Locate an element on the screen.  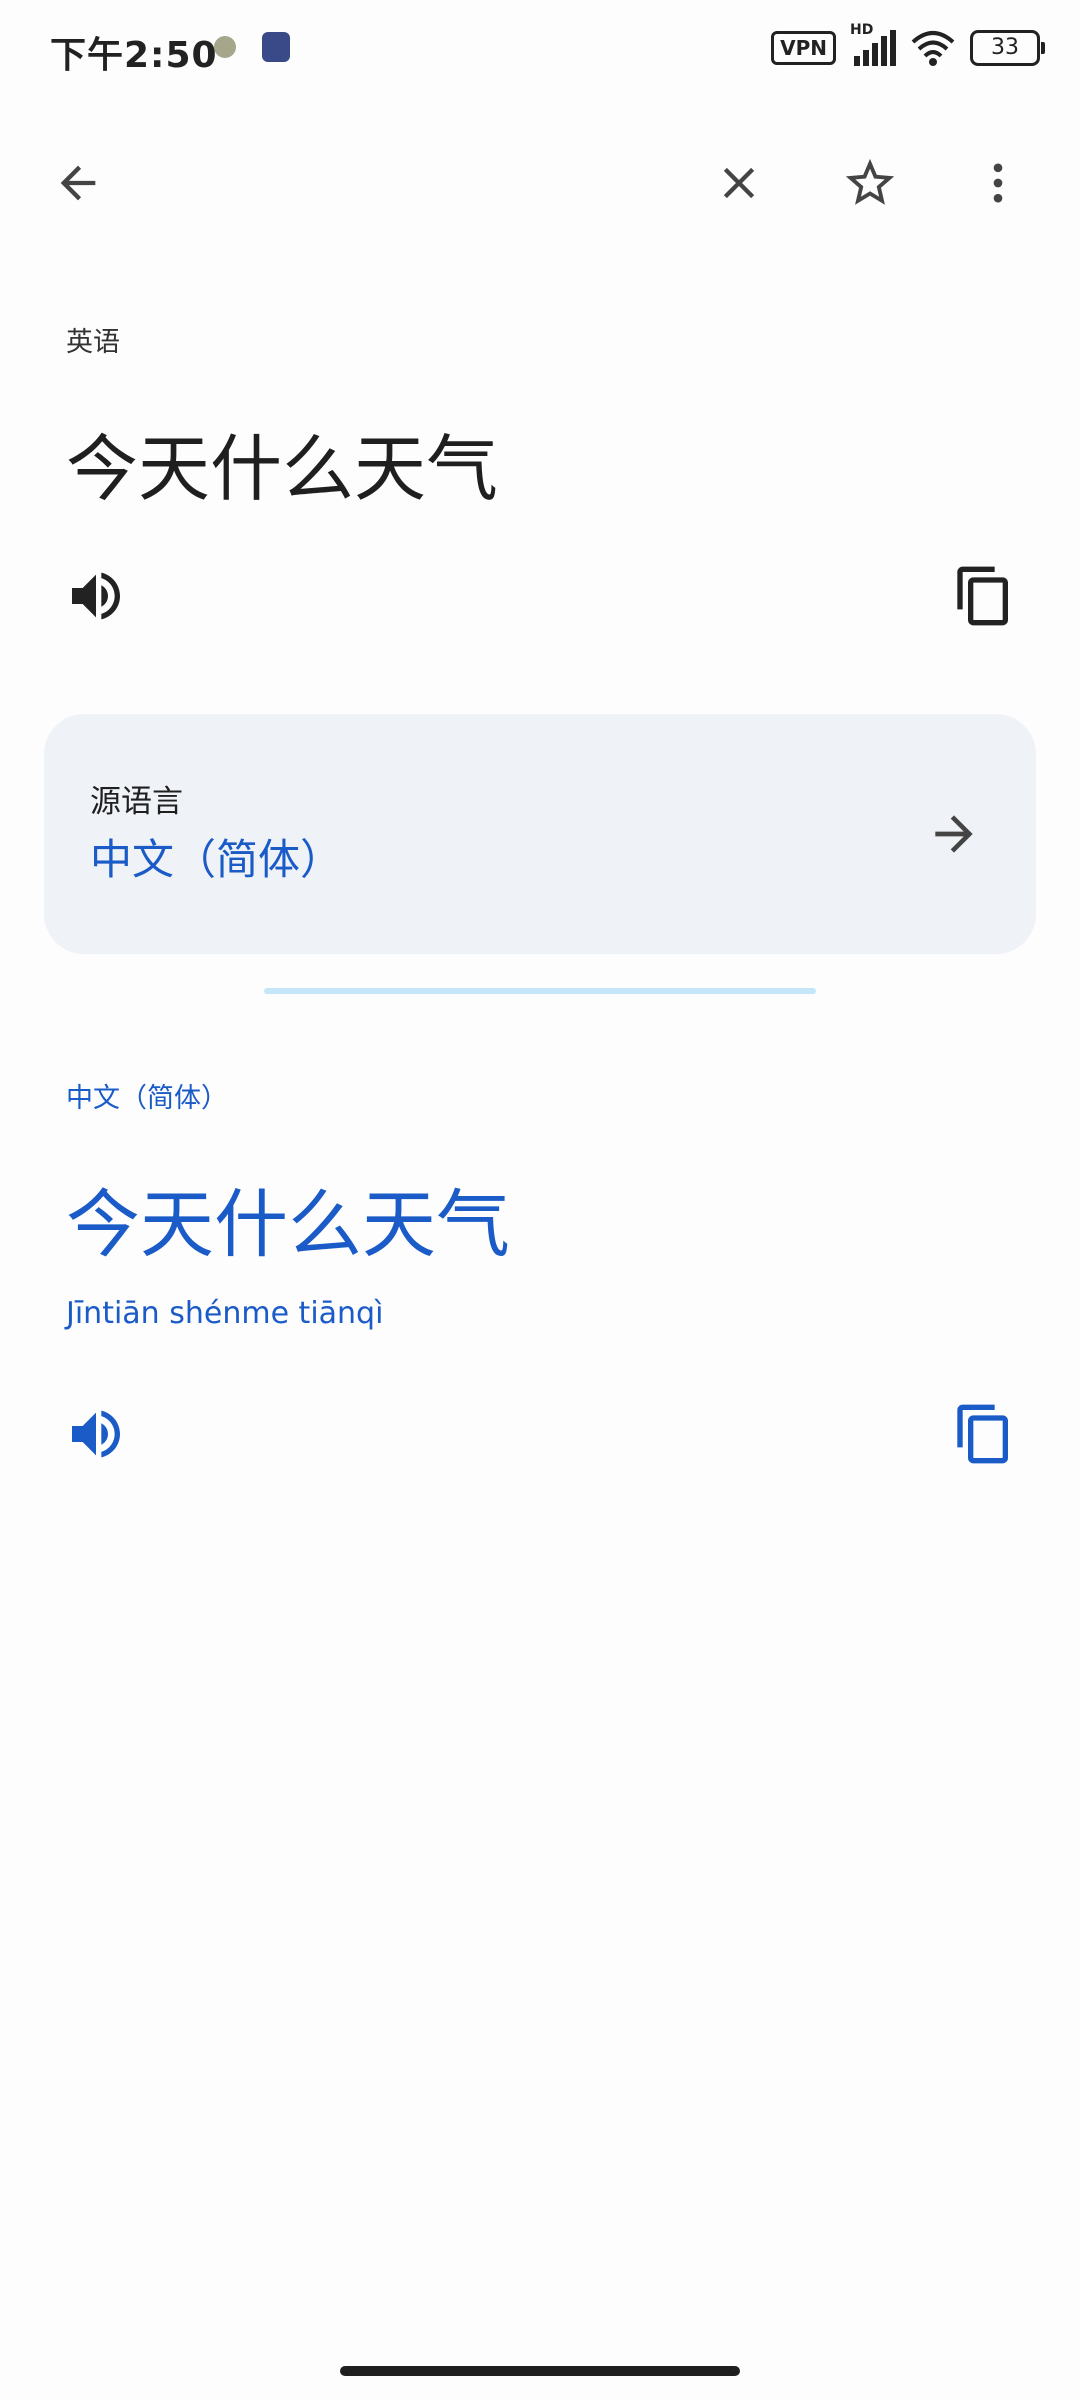
close-icon is located at coordinates (739, 183).